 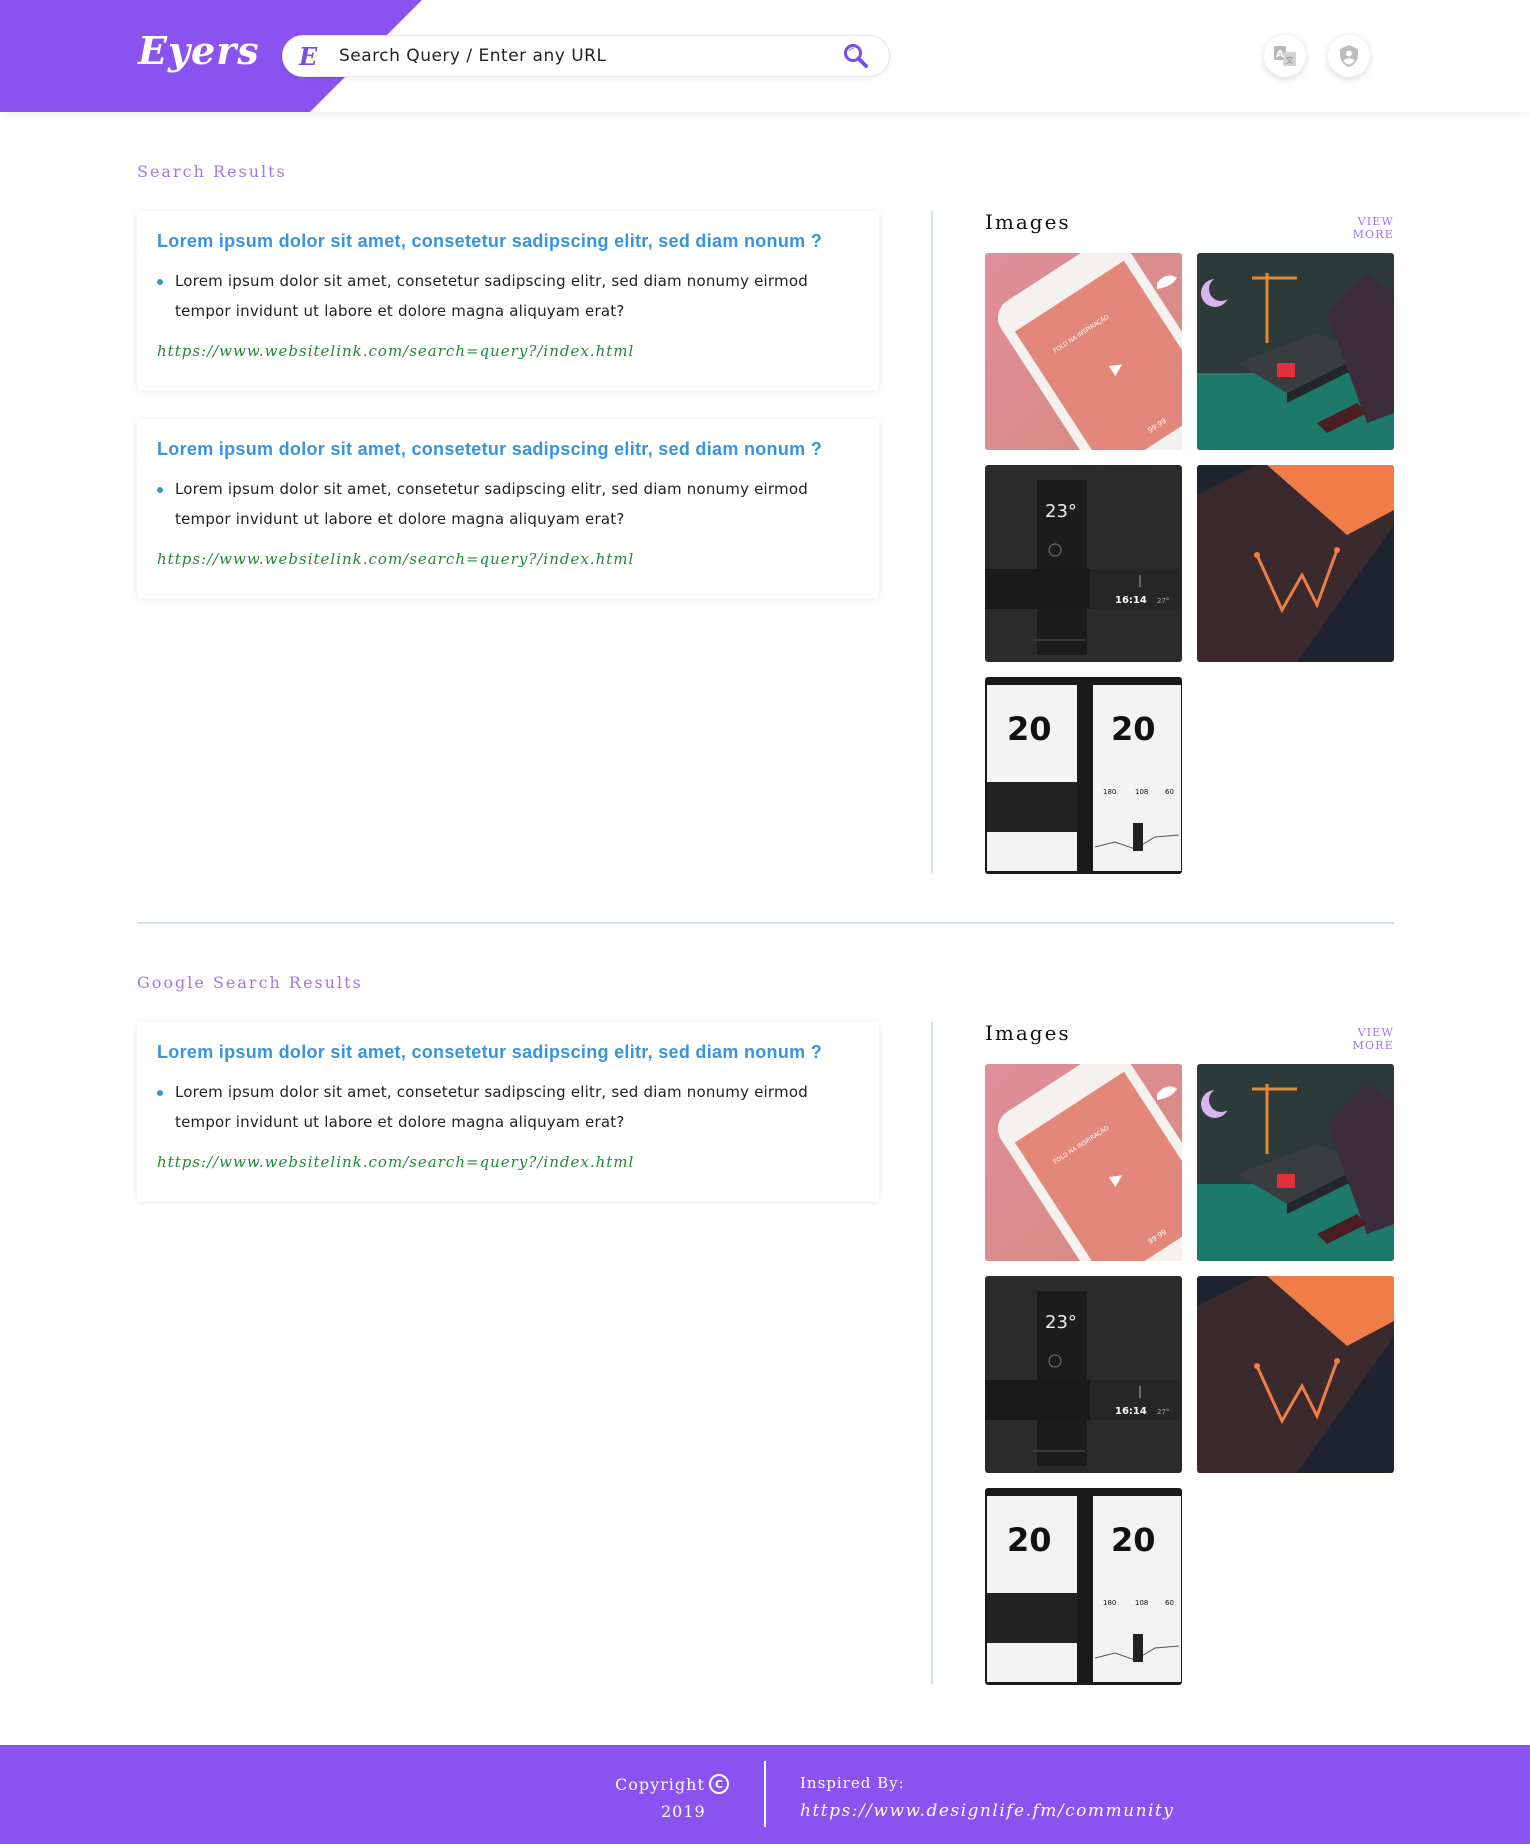 I want to click on svg-text: A, so click(x=1280, y=54).